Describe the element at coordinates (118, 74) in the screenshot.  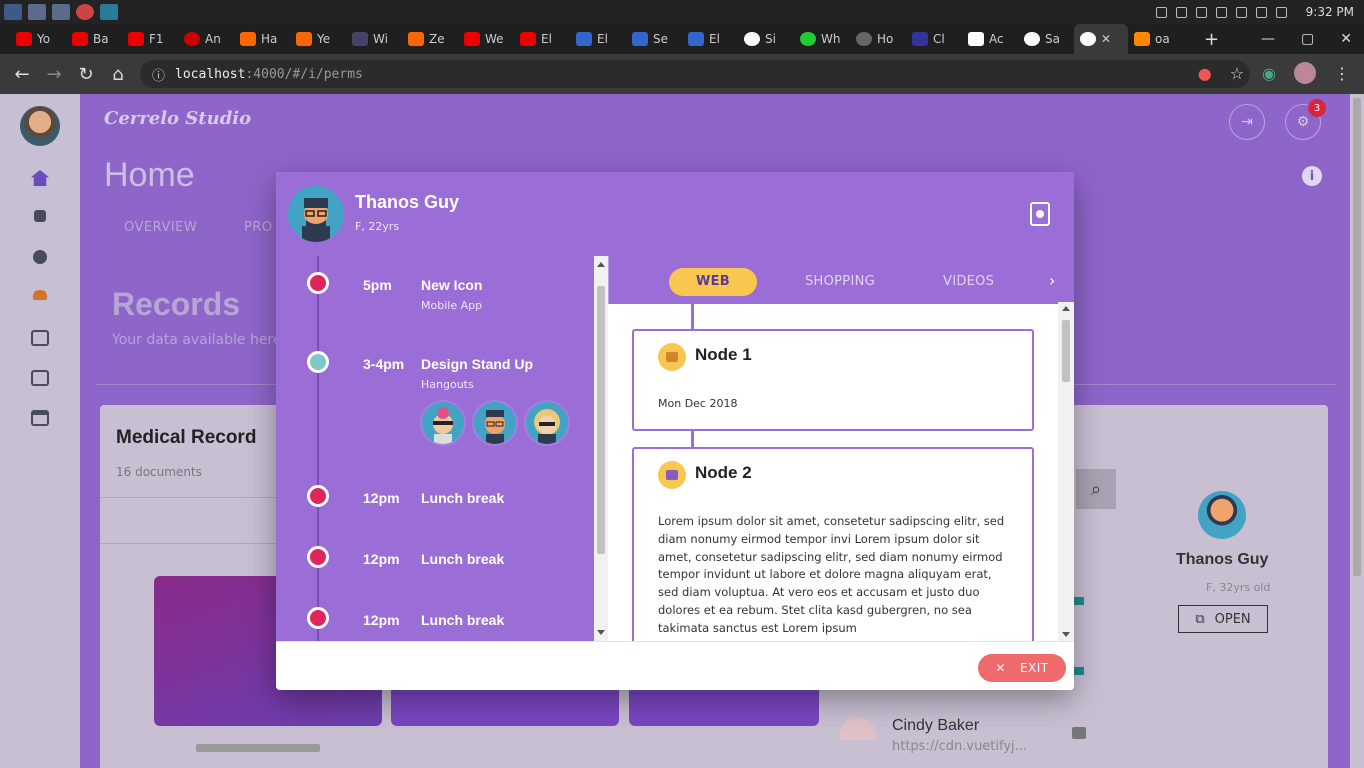
I see `home-icon: ⌂` at that location.